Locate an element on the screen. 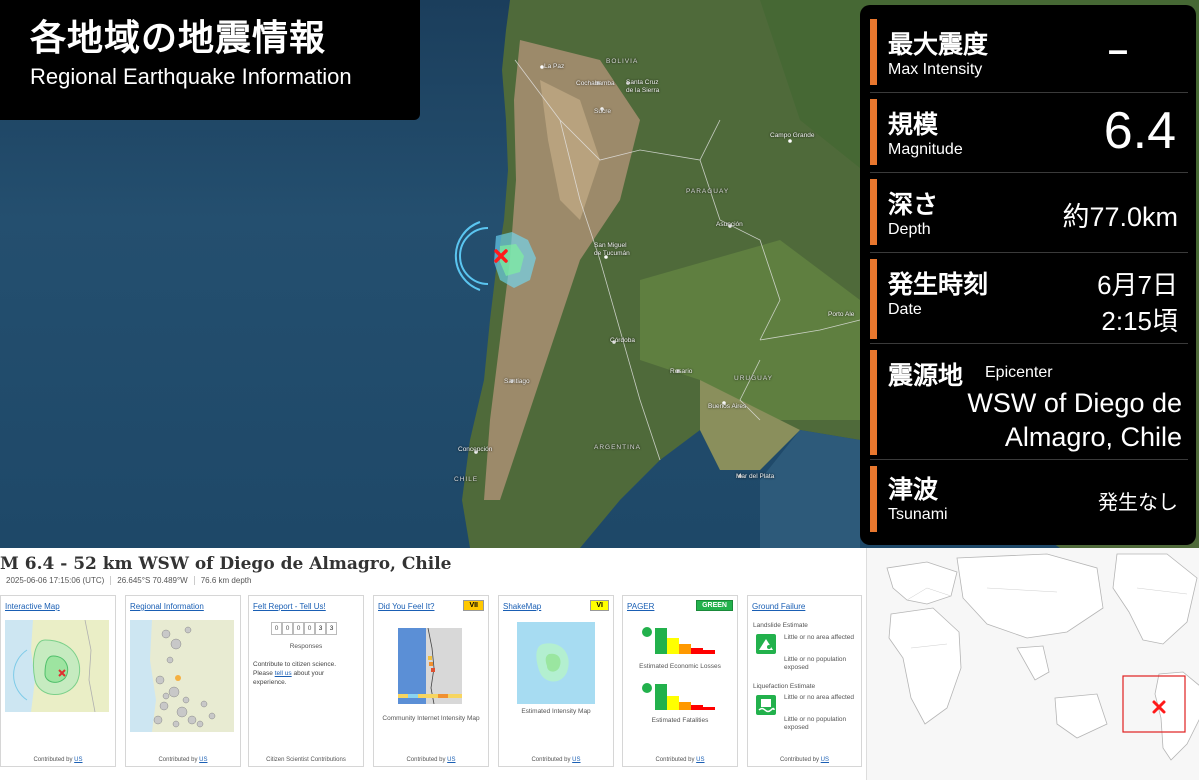  date-label-en: Date is located at coordinates (905, 309).